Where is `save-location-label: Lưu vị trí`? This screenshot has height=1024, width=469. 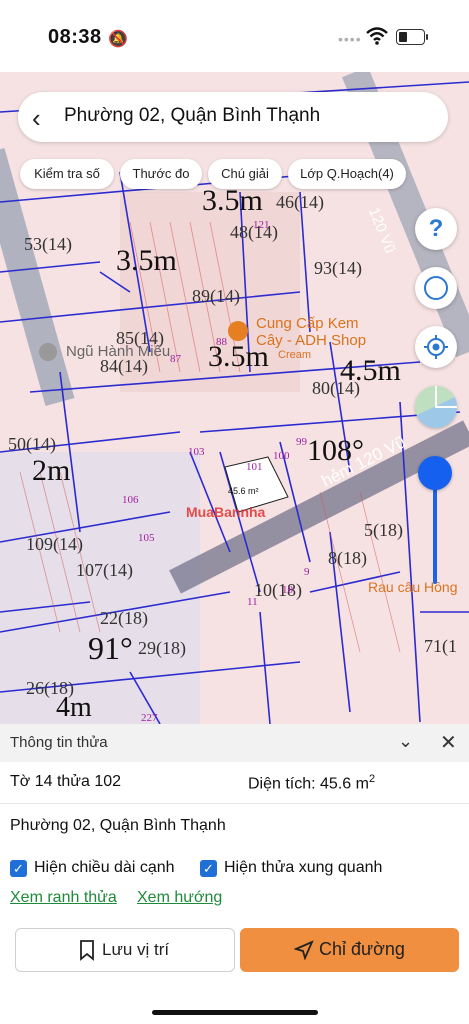 save-location-label: Lưu vị trí is located at coordinates (136, 949).